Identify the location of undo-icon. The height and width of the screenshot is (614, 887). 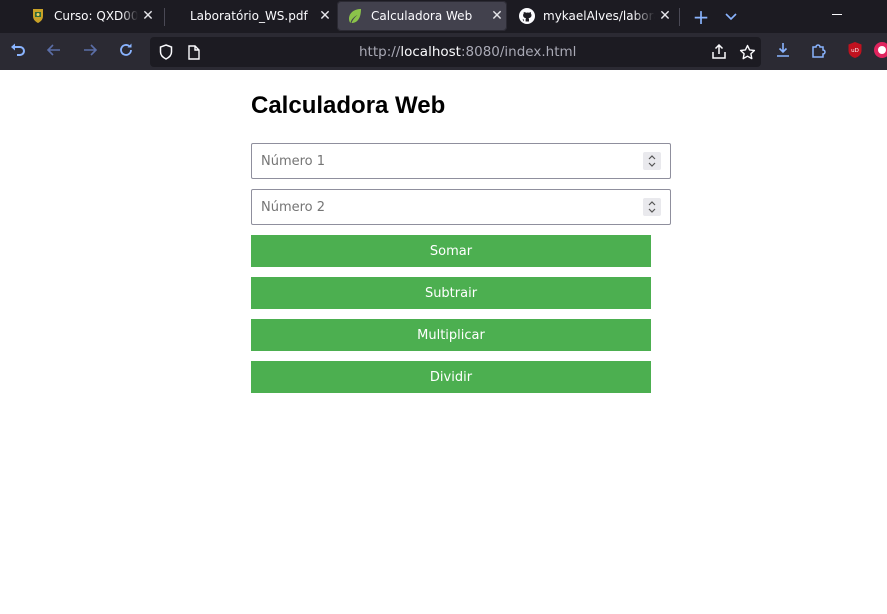
(18, 52).